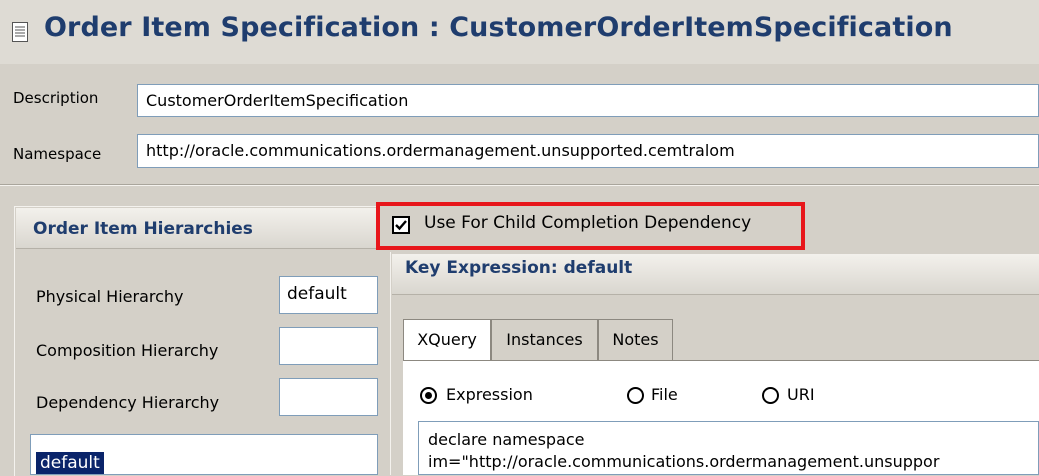 The image size is (1039, 476). Describe the element at coordinates (328, 295) in the screenshot. I see `physical-hierarchy-field: default` at that location.